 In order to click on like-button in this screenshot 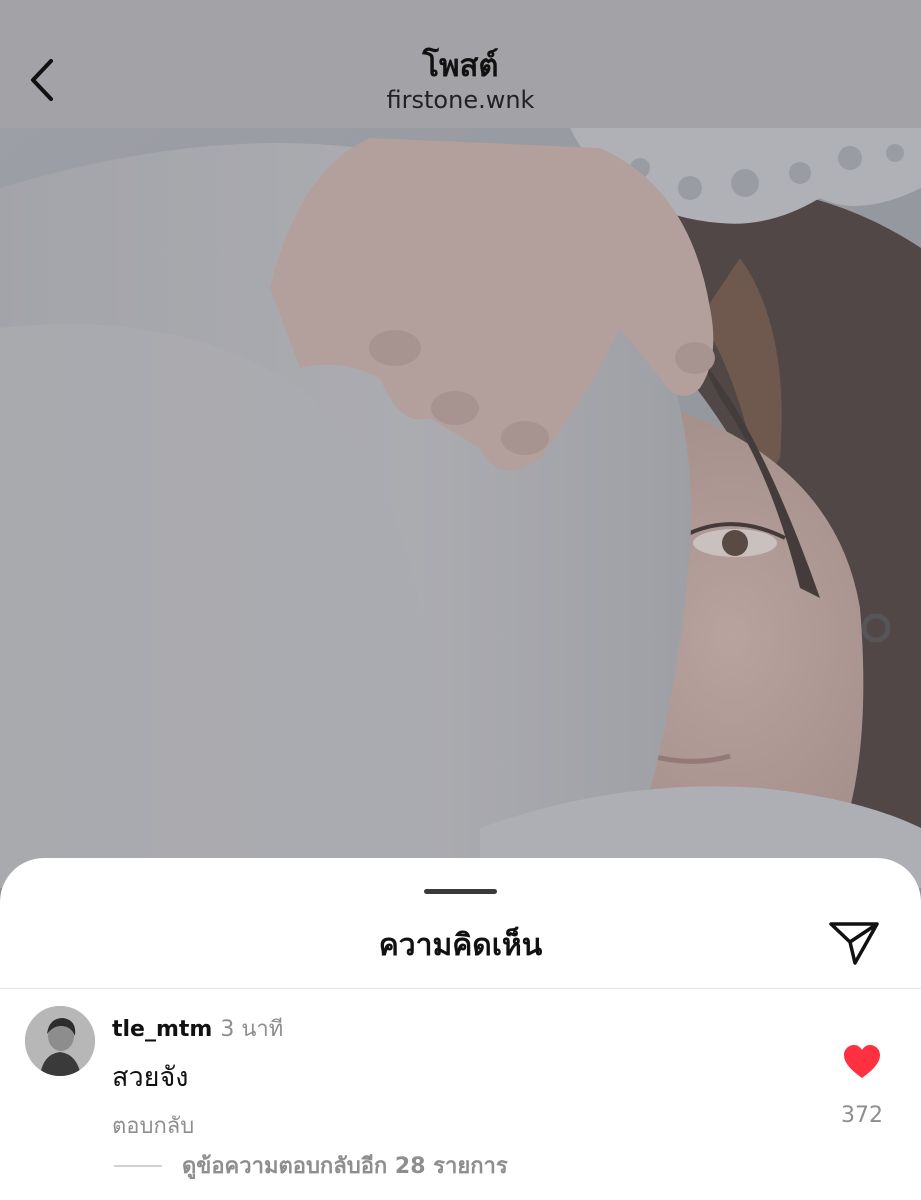, I will do `click(862, 1062)`.